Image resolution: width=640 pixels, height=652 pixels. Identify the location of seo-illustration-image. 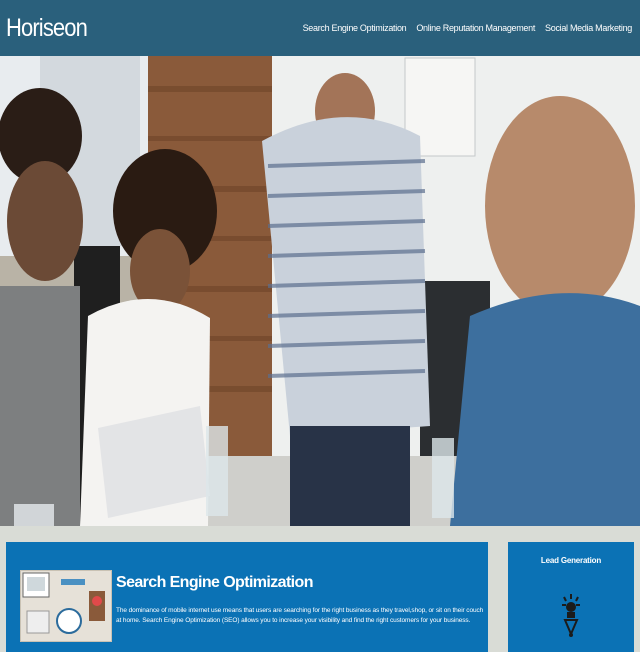
(66, 606).